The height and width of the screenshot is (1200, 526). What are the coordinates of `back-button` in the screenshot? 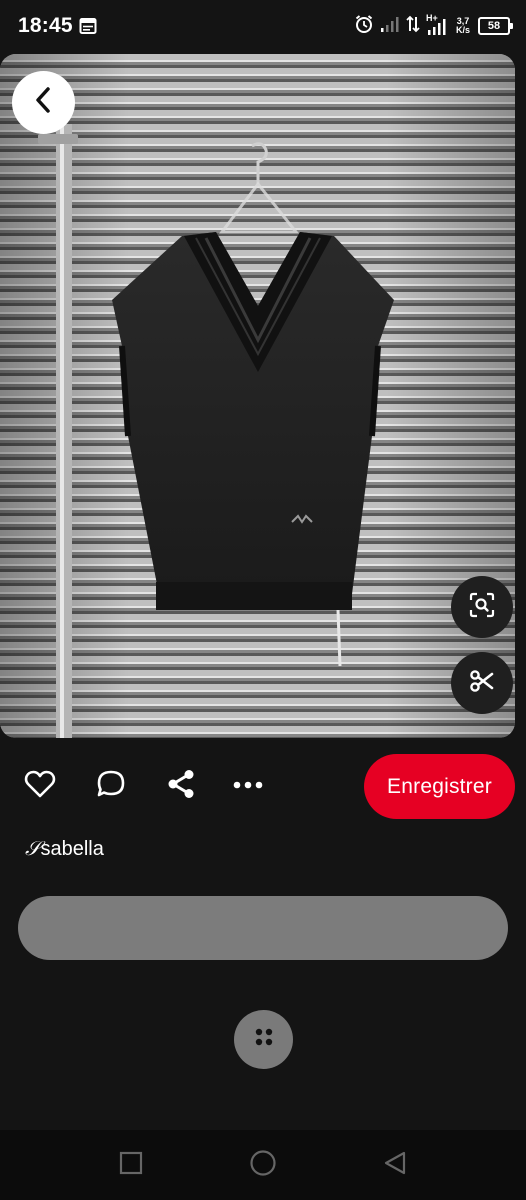 It's located at (43, 102).